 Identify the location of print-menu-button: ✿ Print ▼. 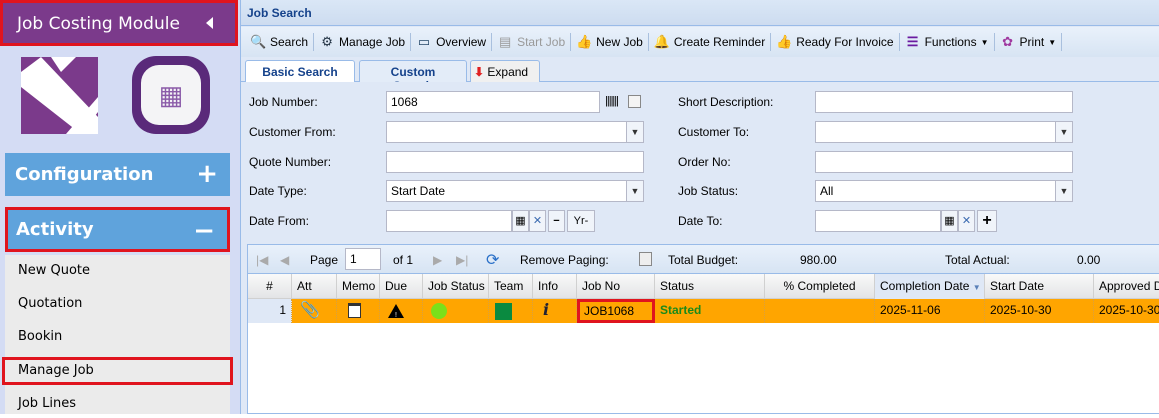
(1028, 42).